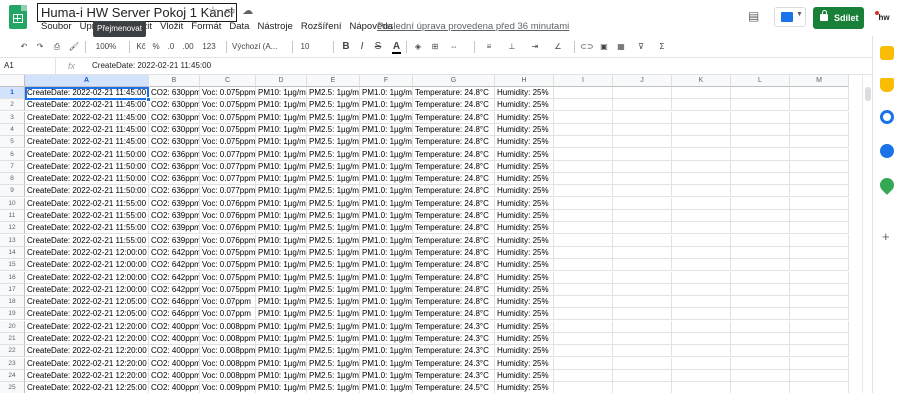 The image size is (900, 393). What do you see at coordinates (174, 216) in the screenshot?
I see `table-cell: CO2: 639ppm` at bounding box center [174, 216].